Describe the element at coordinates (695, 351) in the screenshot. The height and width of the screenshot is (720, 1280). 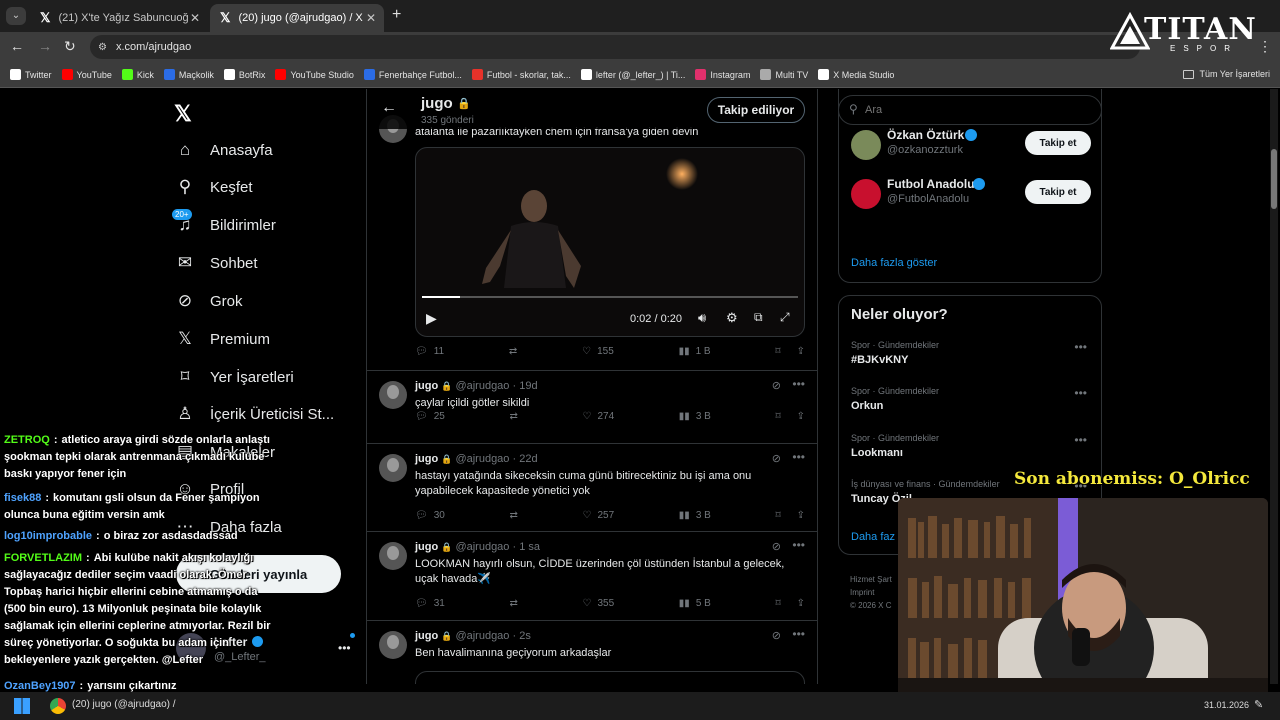
I see `views-button: ▮▮ 1 B` at that location.